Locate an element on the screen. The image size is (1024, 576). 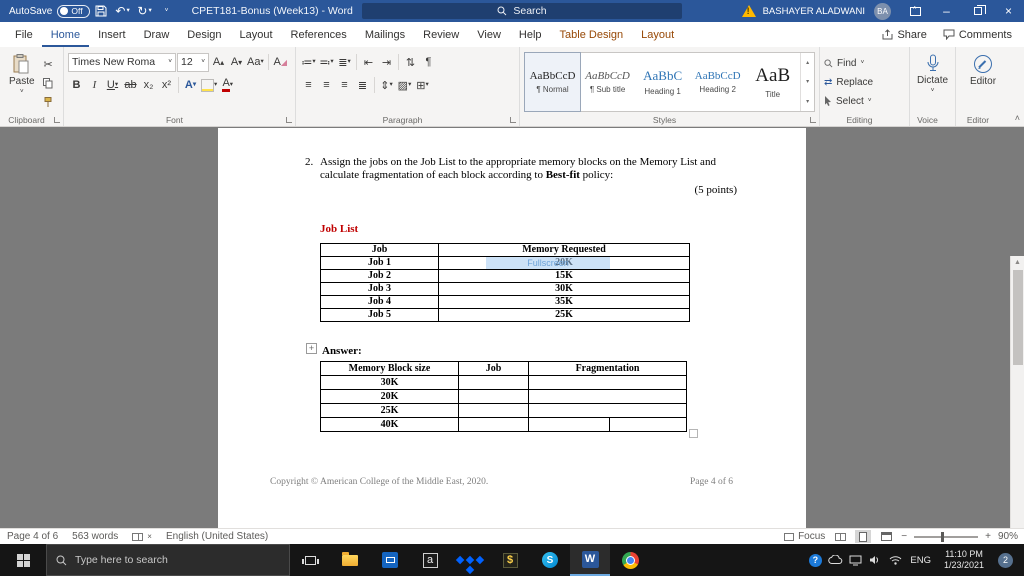
styles-more-button: ▾ is located at coordinates (807, 101).